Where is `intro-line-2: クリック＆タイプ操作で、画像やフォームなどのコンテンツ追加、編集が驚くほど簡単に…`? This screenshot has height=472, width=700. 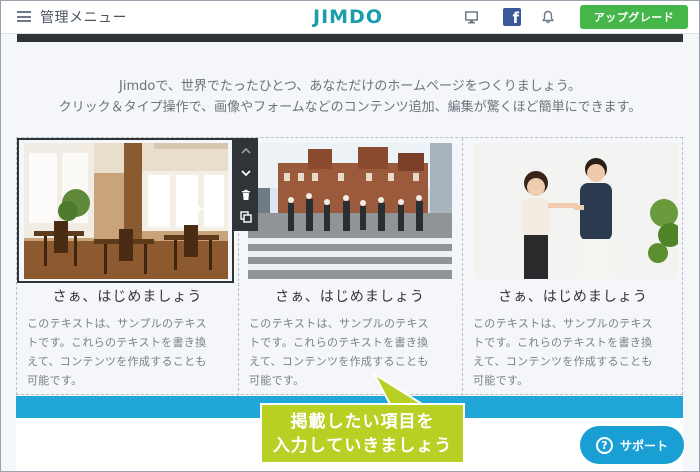
intro-line-2: クリック＆タイプ操作で、画像やフォームなどのコンテンツ追加、編集が驚くほど簡単に… is located at coordinates (350, 107).